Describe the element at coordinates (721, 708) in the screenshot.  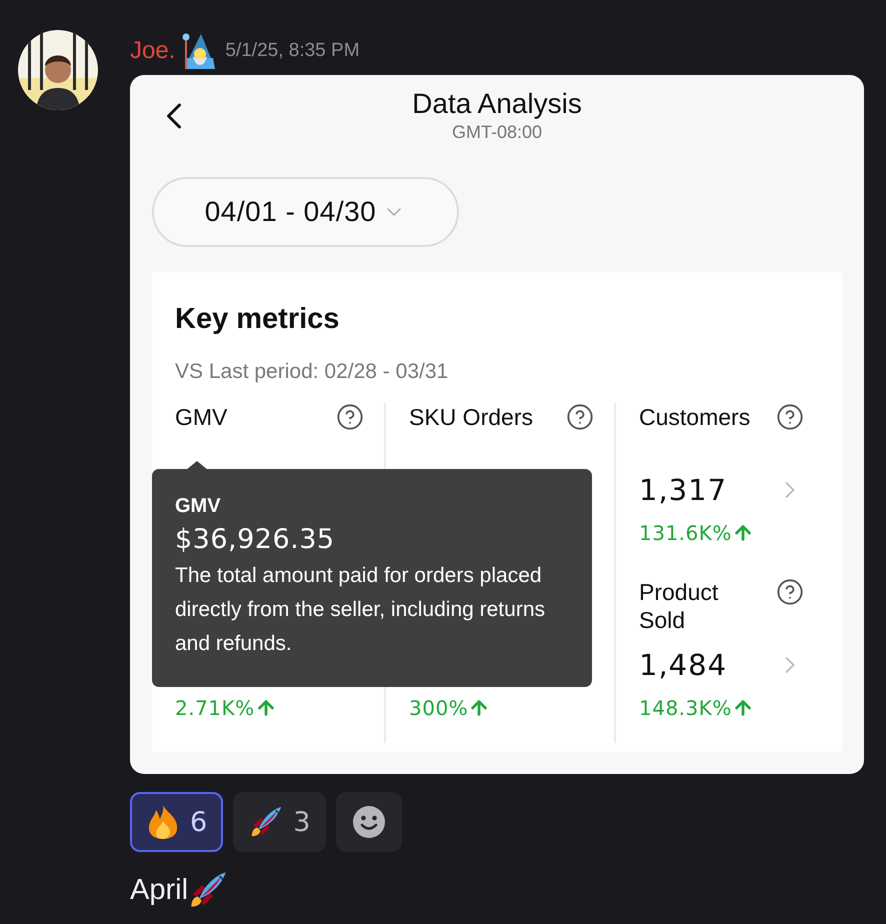
I see `metric-change: 148.3K%` at that location.